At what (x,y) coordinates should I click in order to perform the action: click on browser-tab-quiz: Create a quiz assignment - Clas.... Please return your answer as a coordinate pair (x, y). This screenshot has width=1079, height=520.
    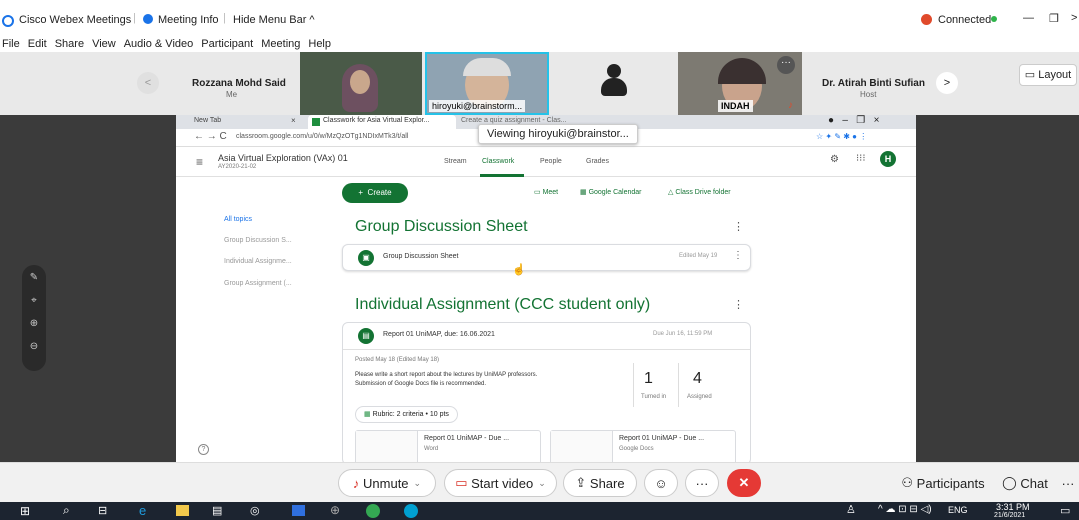
    Looking at the image, I should click on (513, 120).